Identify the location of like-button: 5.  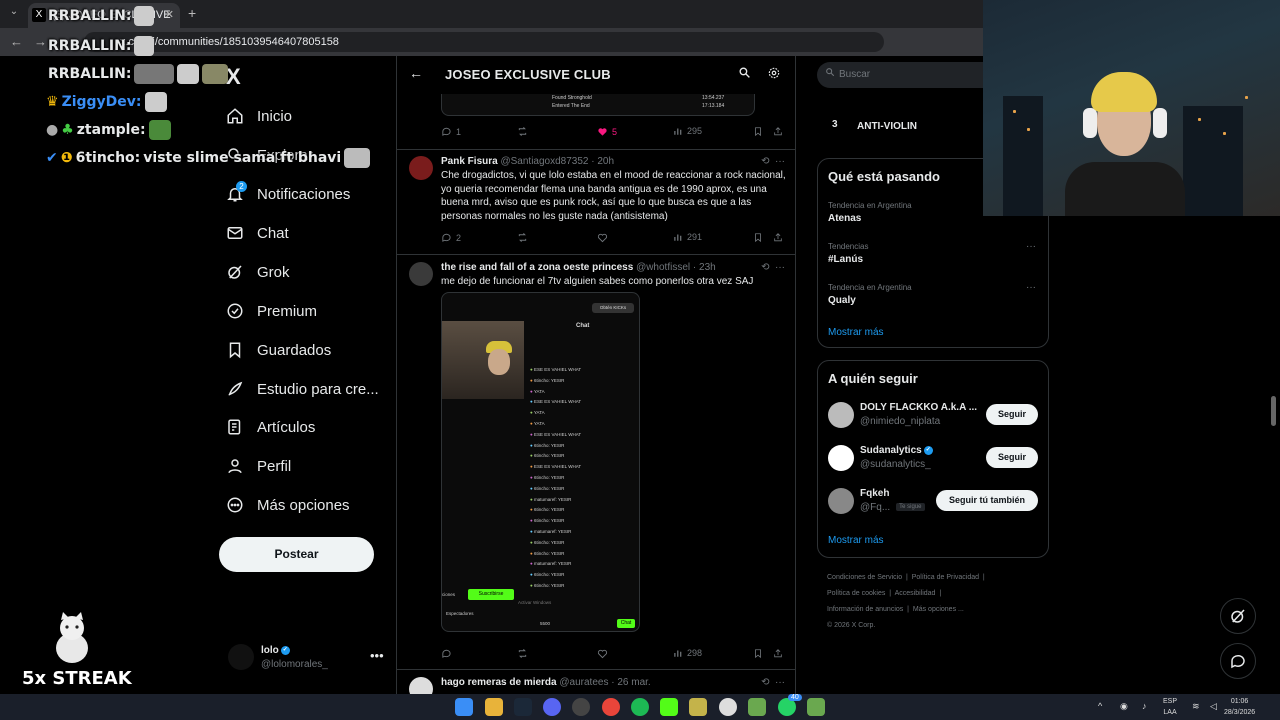
(607, 131).